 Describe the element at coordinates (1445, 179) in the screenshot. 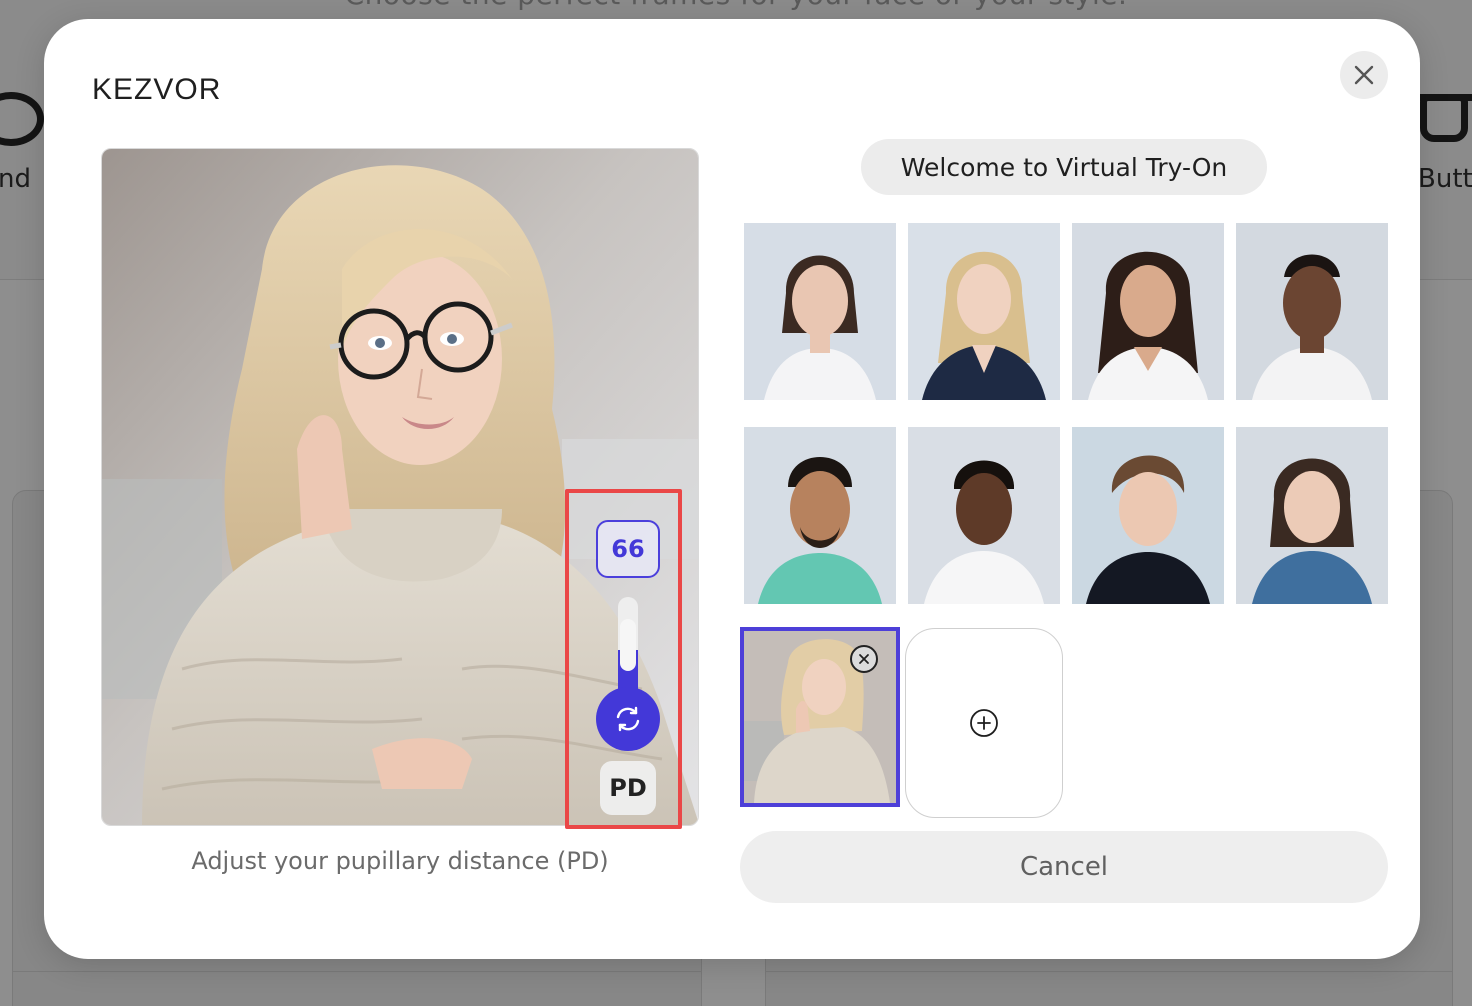

I see `background-label-right: Butt` at that location.